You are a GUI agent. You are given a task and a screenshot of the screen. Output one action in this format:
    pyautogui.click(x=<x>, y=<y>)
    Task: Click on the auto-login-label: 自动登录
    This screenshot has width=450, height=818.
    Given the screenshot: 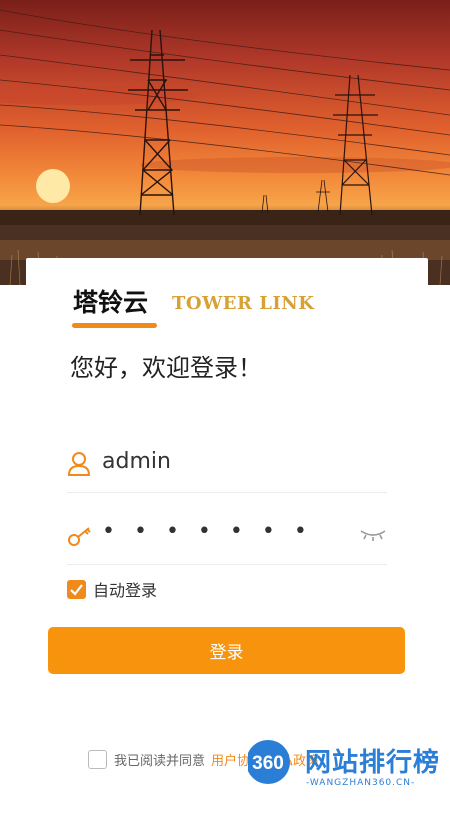 What is the action you would take?
    pyautogui.click(x=125, y=590)
    